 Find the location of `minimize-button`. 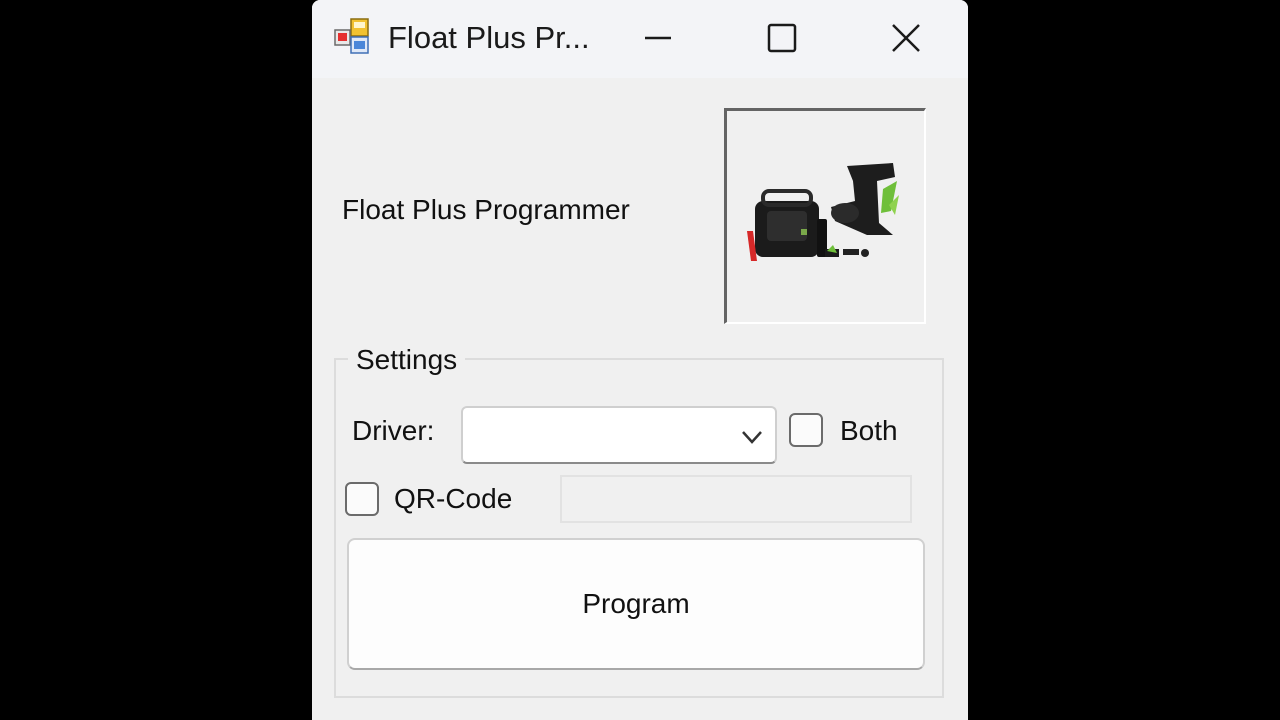

minimize-button is located at coordinates (658, 38).